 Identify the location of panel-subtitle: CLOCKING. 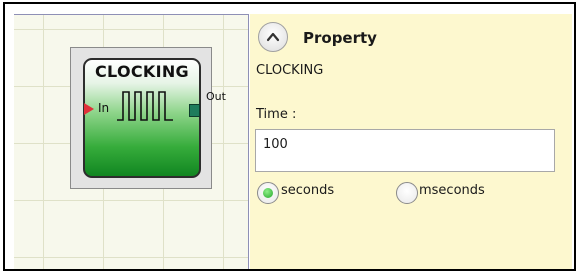
(290, 70).